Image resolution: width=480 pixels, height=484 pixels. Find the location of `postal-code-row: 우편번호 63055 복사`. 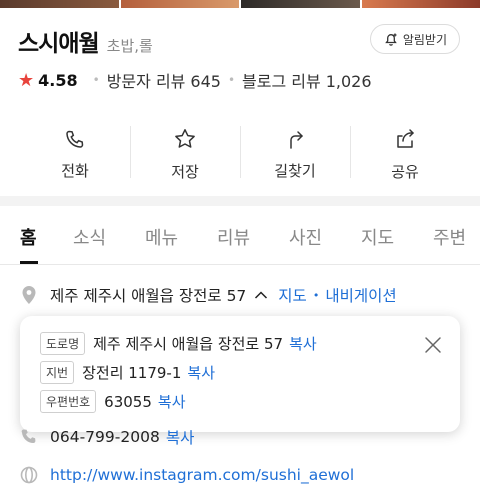

postal-code-row: 우편번호 63055 복사 is located at coordinates (113, 401).